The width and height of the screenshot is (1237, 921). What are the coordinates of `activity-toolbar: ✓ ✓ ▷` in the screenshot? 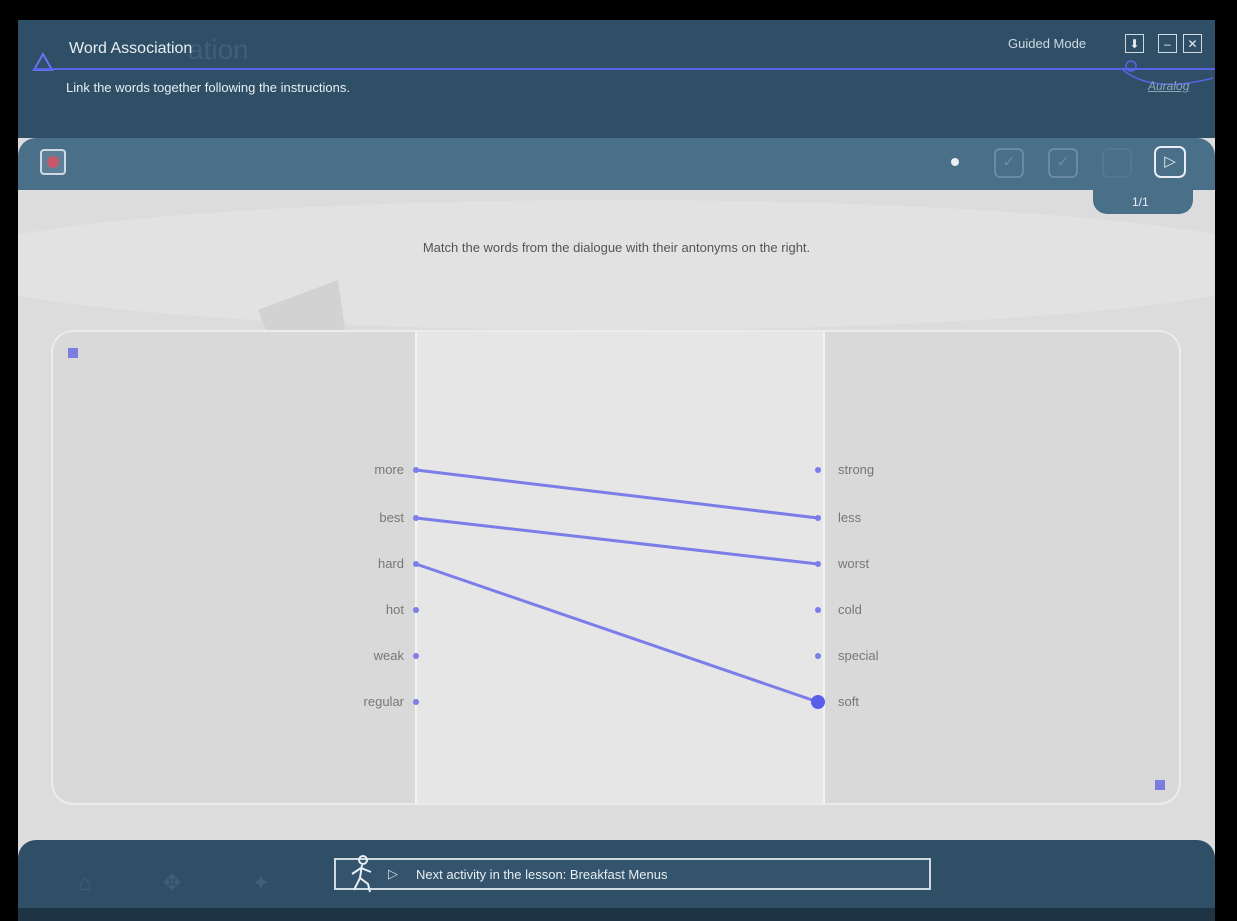 It's located at (616, 164).